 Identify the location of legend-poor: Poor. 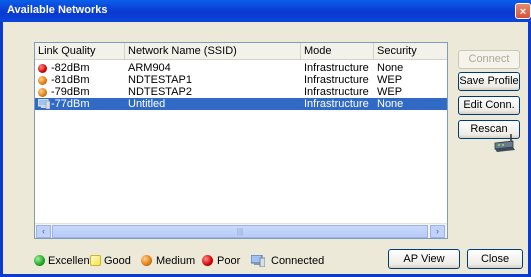
(229, 261).